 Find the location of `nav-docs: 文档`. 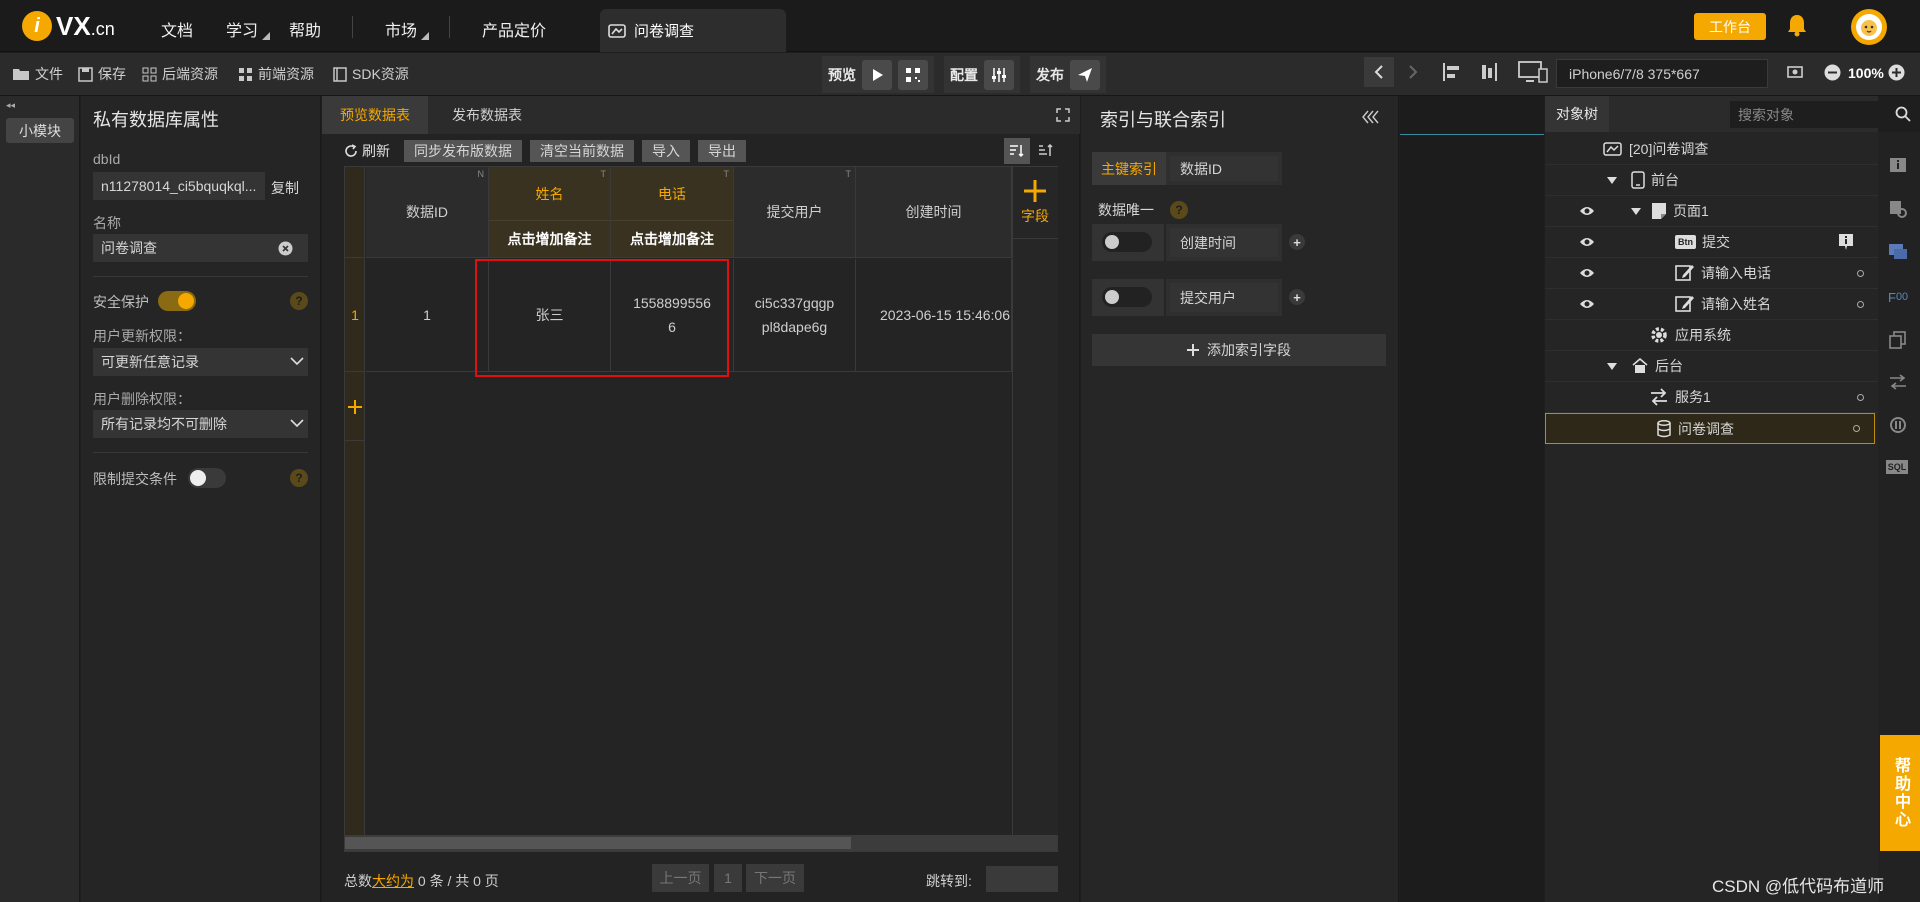

nav-docs: 文档 is located at coordinates (177, 29).